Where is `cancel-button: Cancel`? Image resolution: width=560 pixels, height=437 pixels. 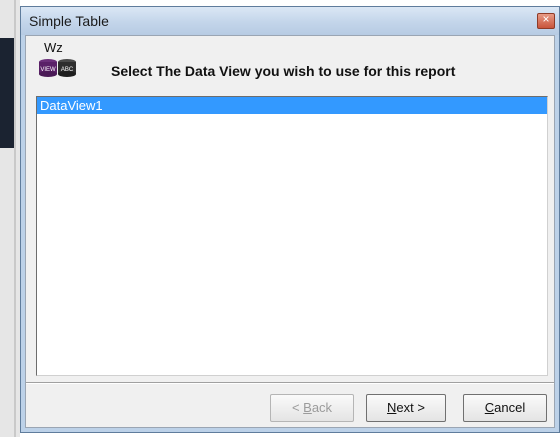
cancel-button: Cancel is located at coordinates (505, 408).